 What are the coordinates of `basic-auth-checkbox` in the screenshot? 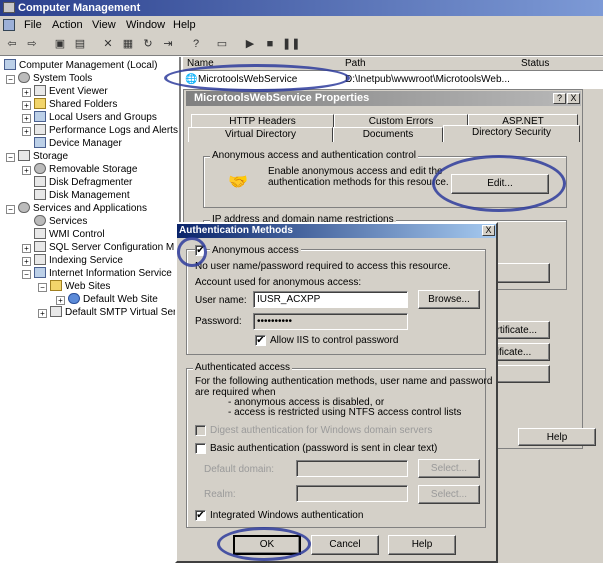 It's located at (200, 448).